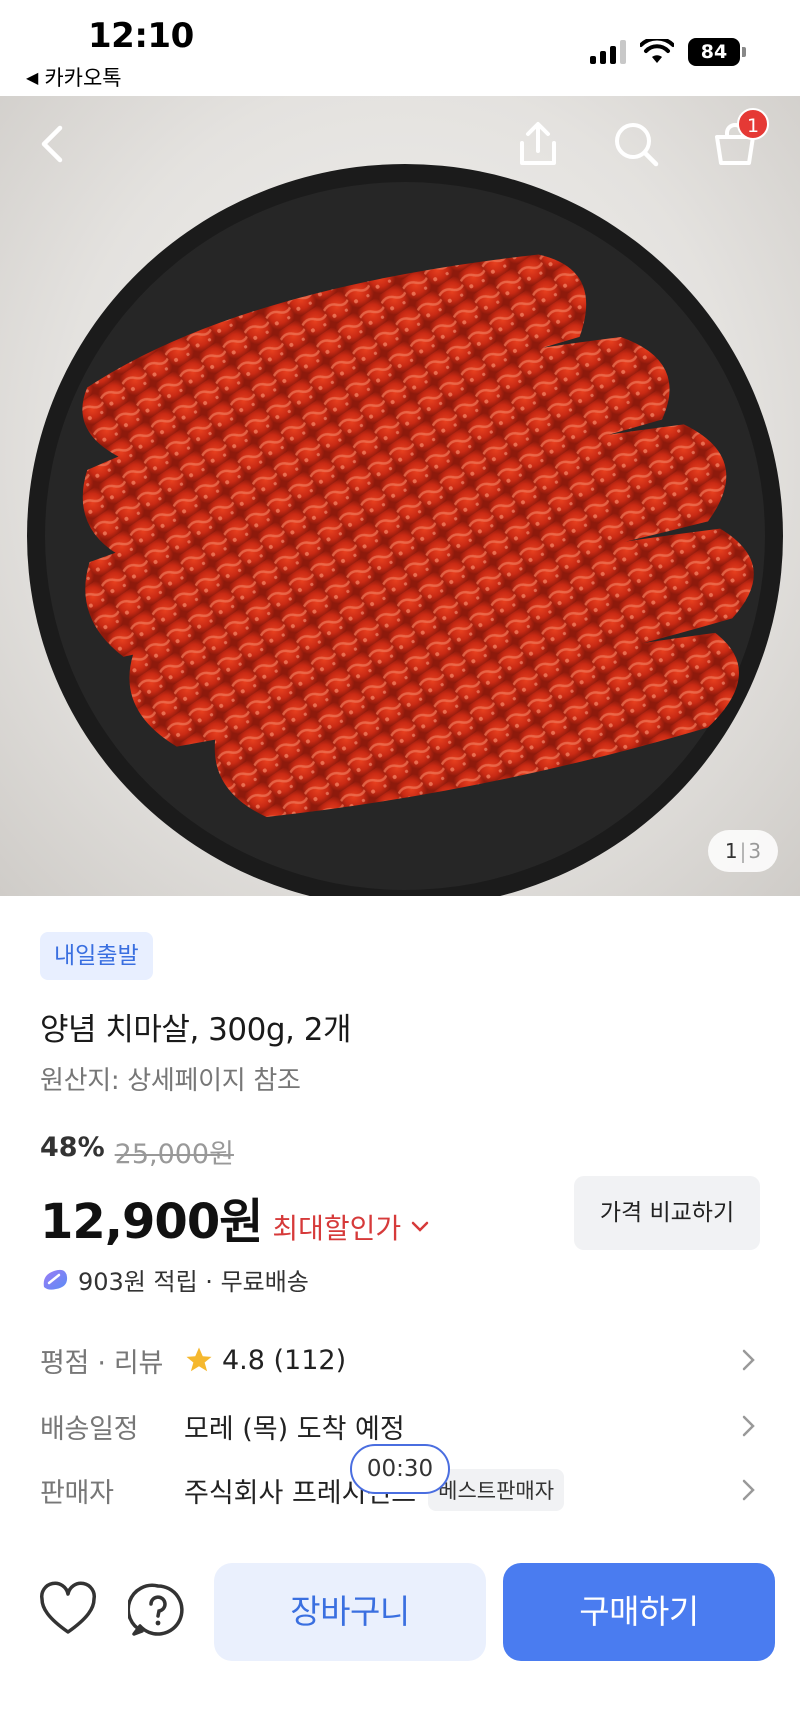 This screenshot has width=800, height=1731. What do you see at coordinates (83, 78) in the screenshot?
I see `back-app-label: 카카오톡` at bounding box center [83, 78].